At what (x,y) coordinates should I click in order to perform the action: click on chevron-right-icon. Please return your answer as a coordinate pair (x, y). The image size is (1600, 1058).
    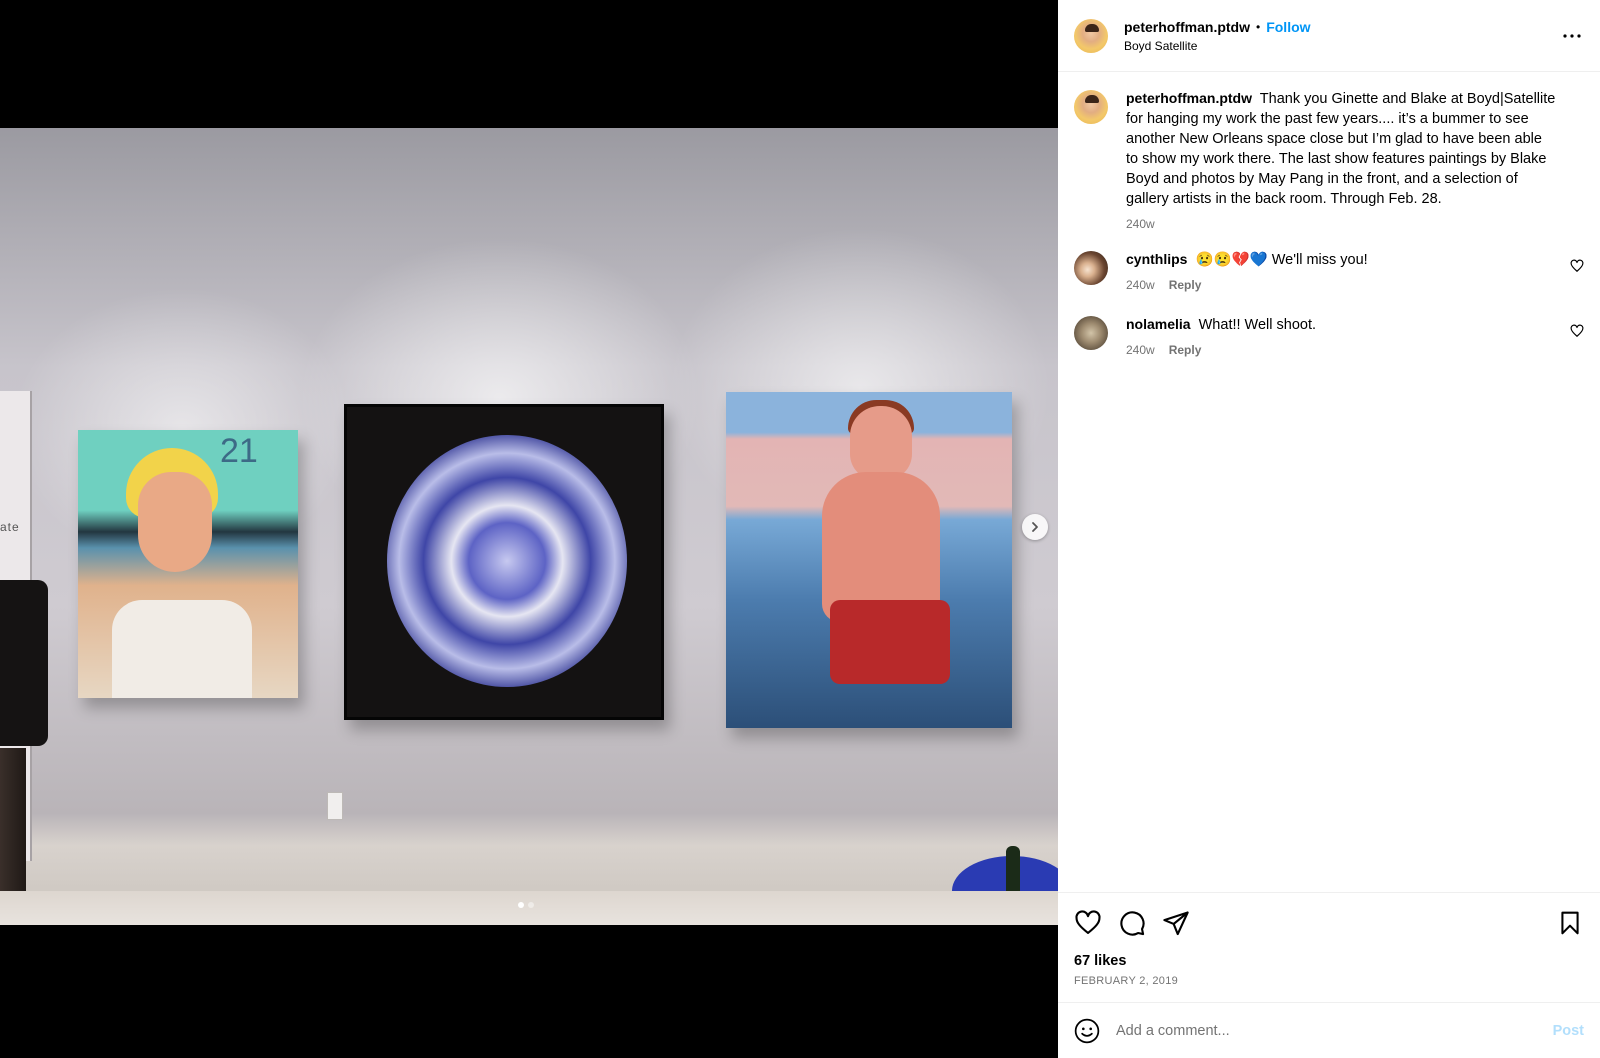
    Looking at the image, I should click on (1035, 527).